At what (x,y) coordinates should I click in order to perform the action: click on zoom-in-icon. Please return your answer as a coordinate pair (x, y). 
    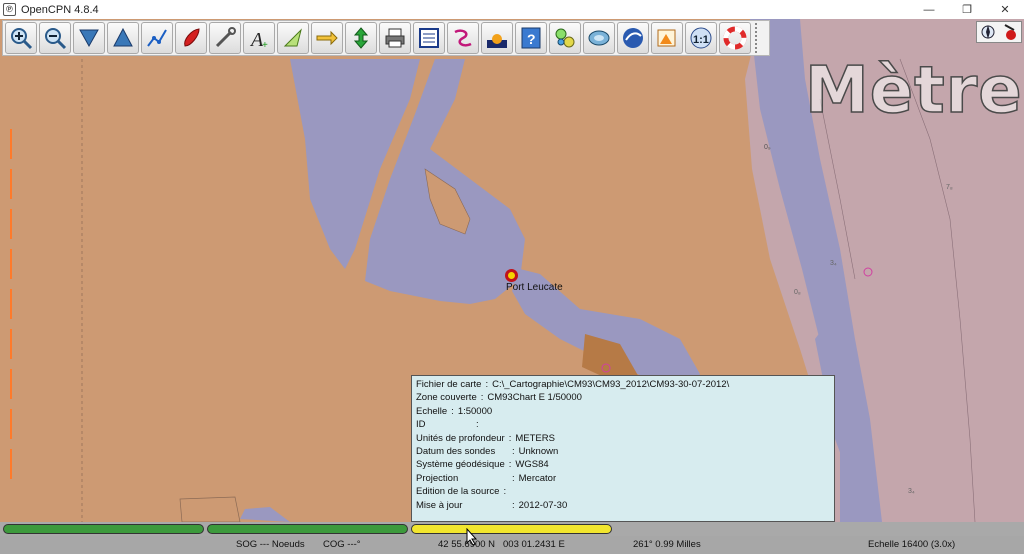
    Looking at the image, I should click on (22, 39).